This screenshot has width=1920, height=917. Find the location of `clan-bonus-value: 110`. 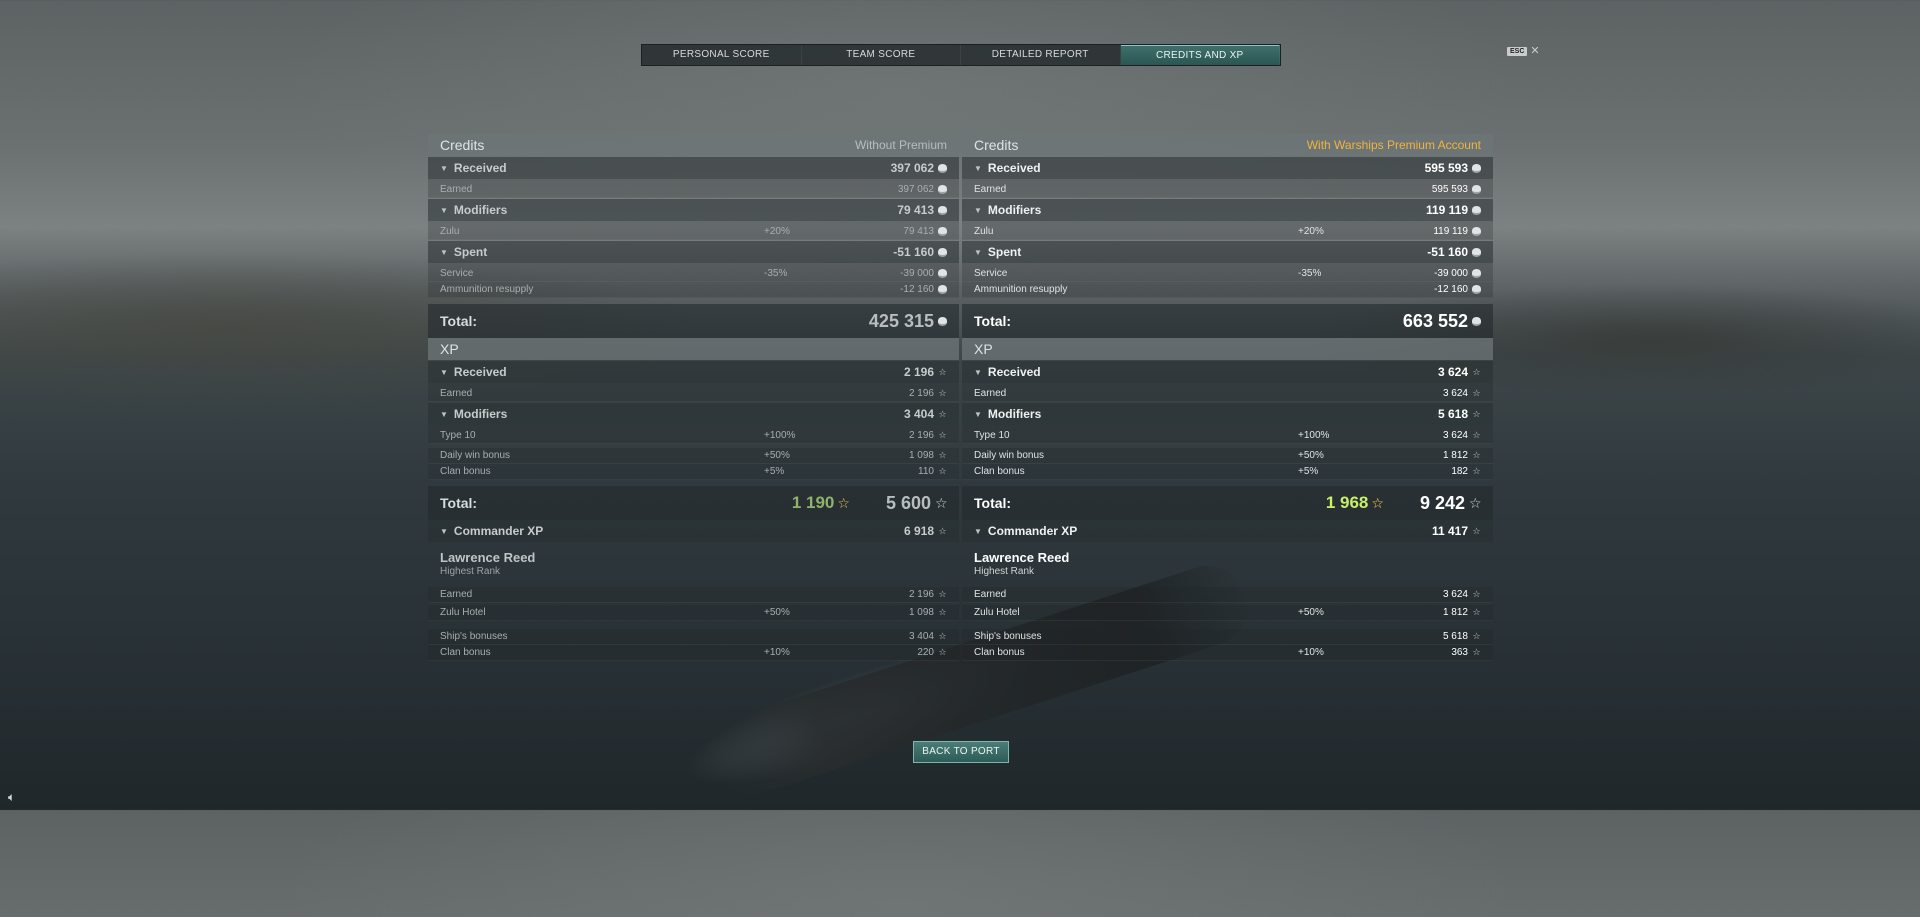

clan-bonus-value: 110 is located at coordinates (926, 471).